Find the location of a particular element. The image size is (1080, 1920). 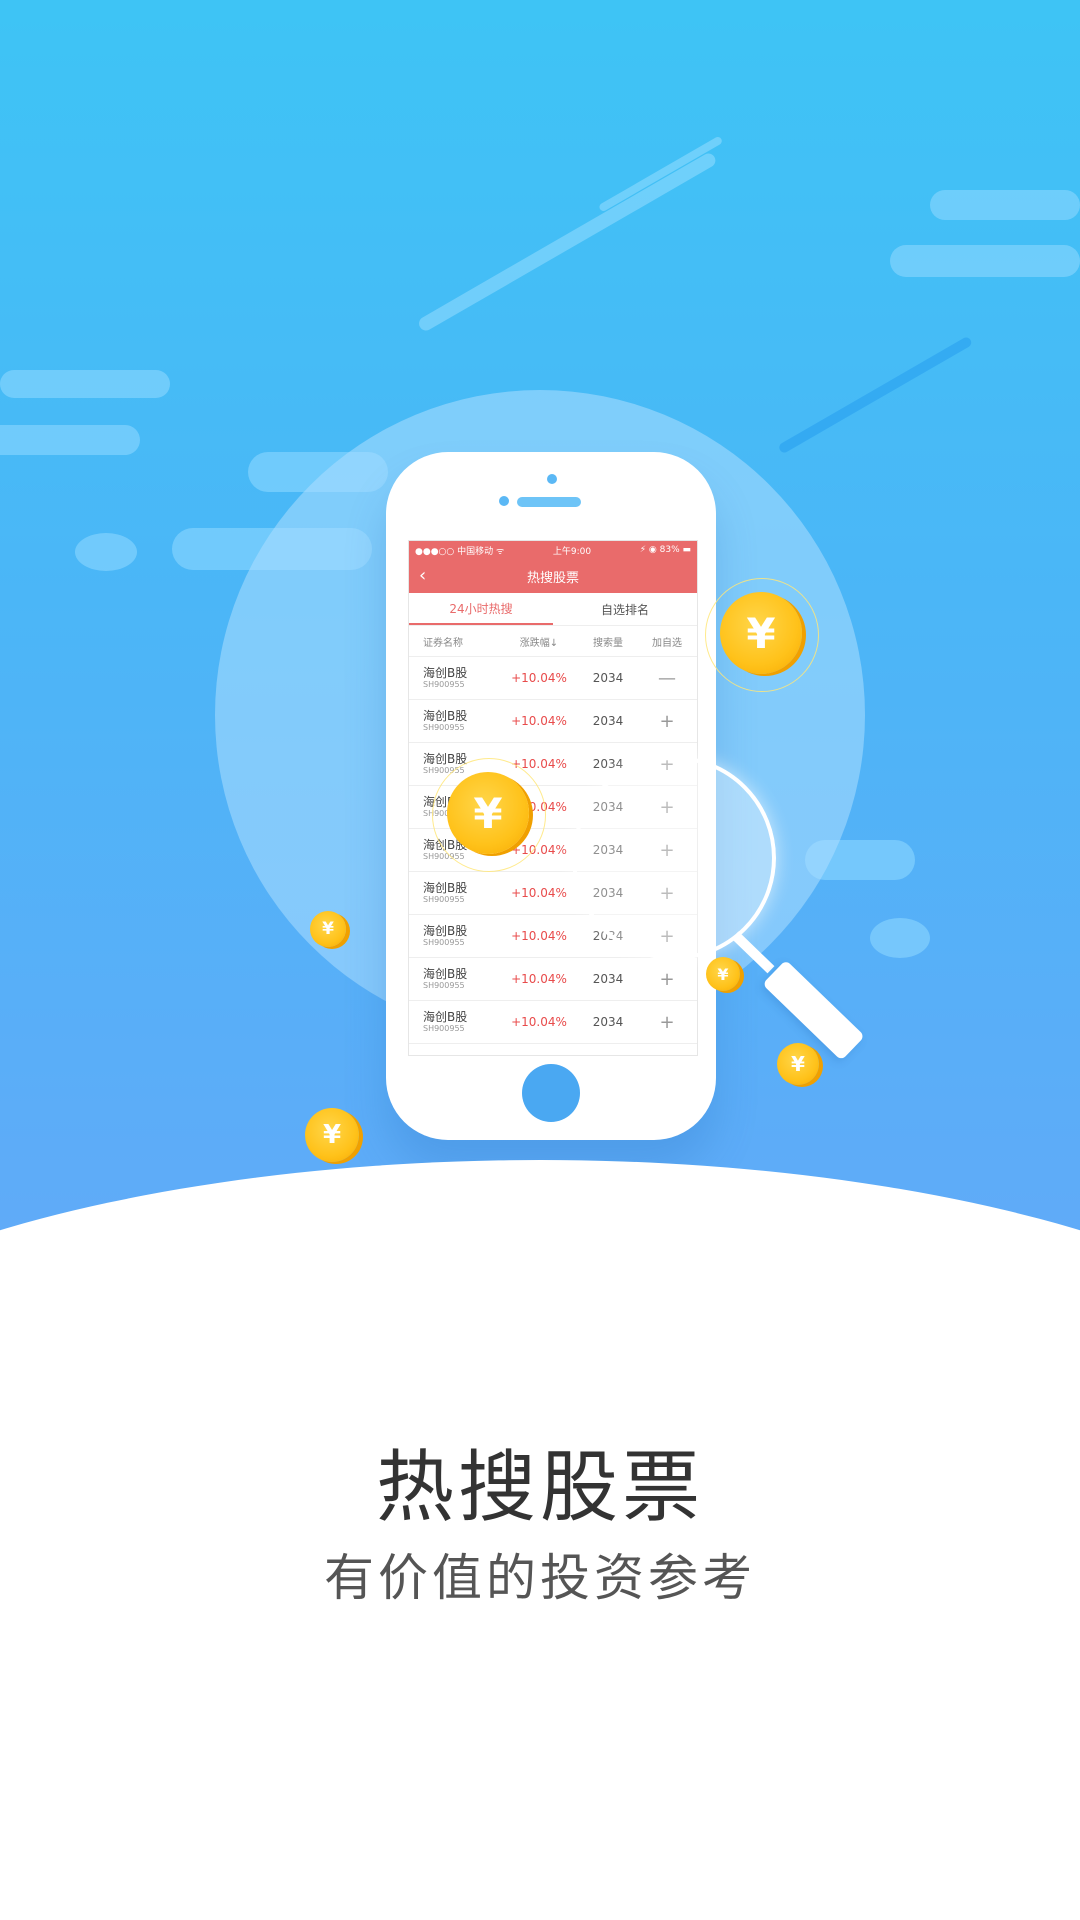

phone-speaker is located at coordinates (549, 502).